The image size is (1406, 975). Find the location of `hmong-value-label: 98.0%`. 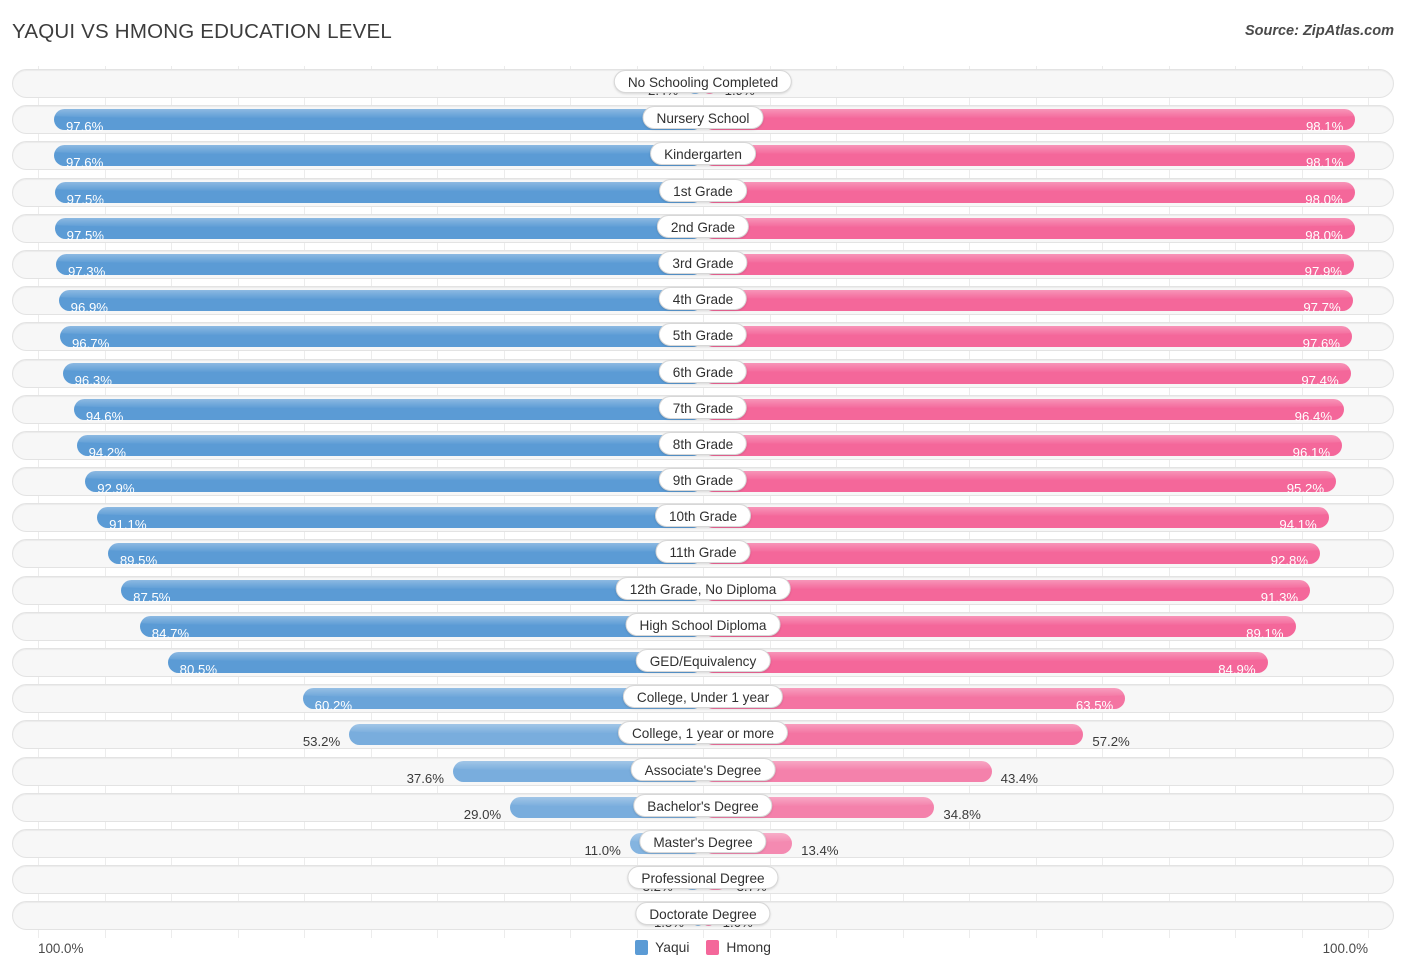

hmong-value-label: 98.0% is located at coordinates (1324, 199).